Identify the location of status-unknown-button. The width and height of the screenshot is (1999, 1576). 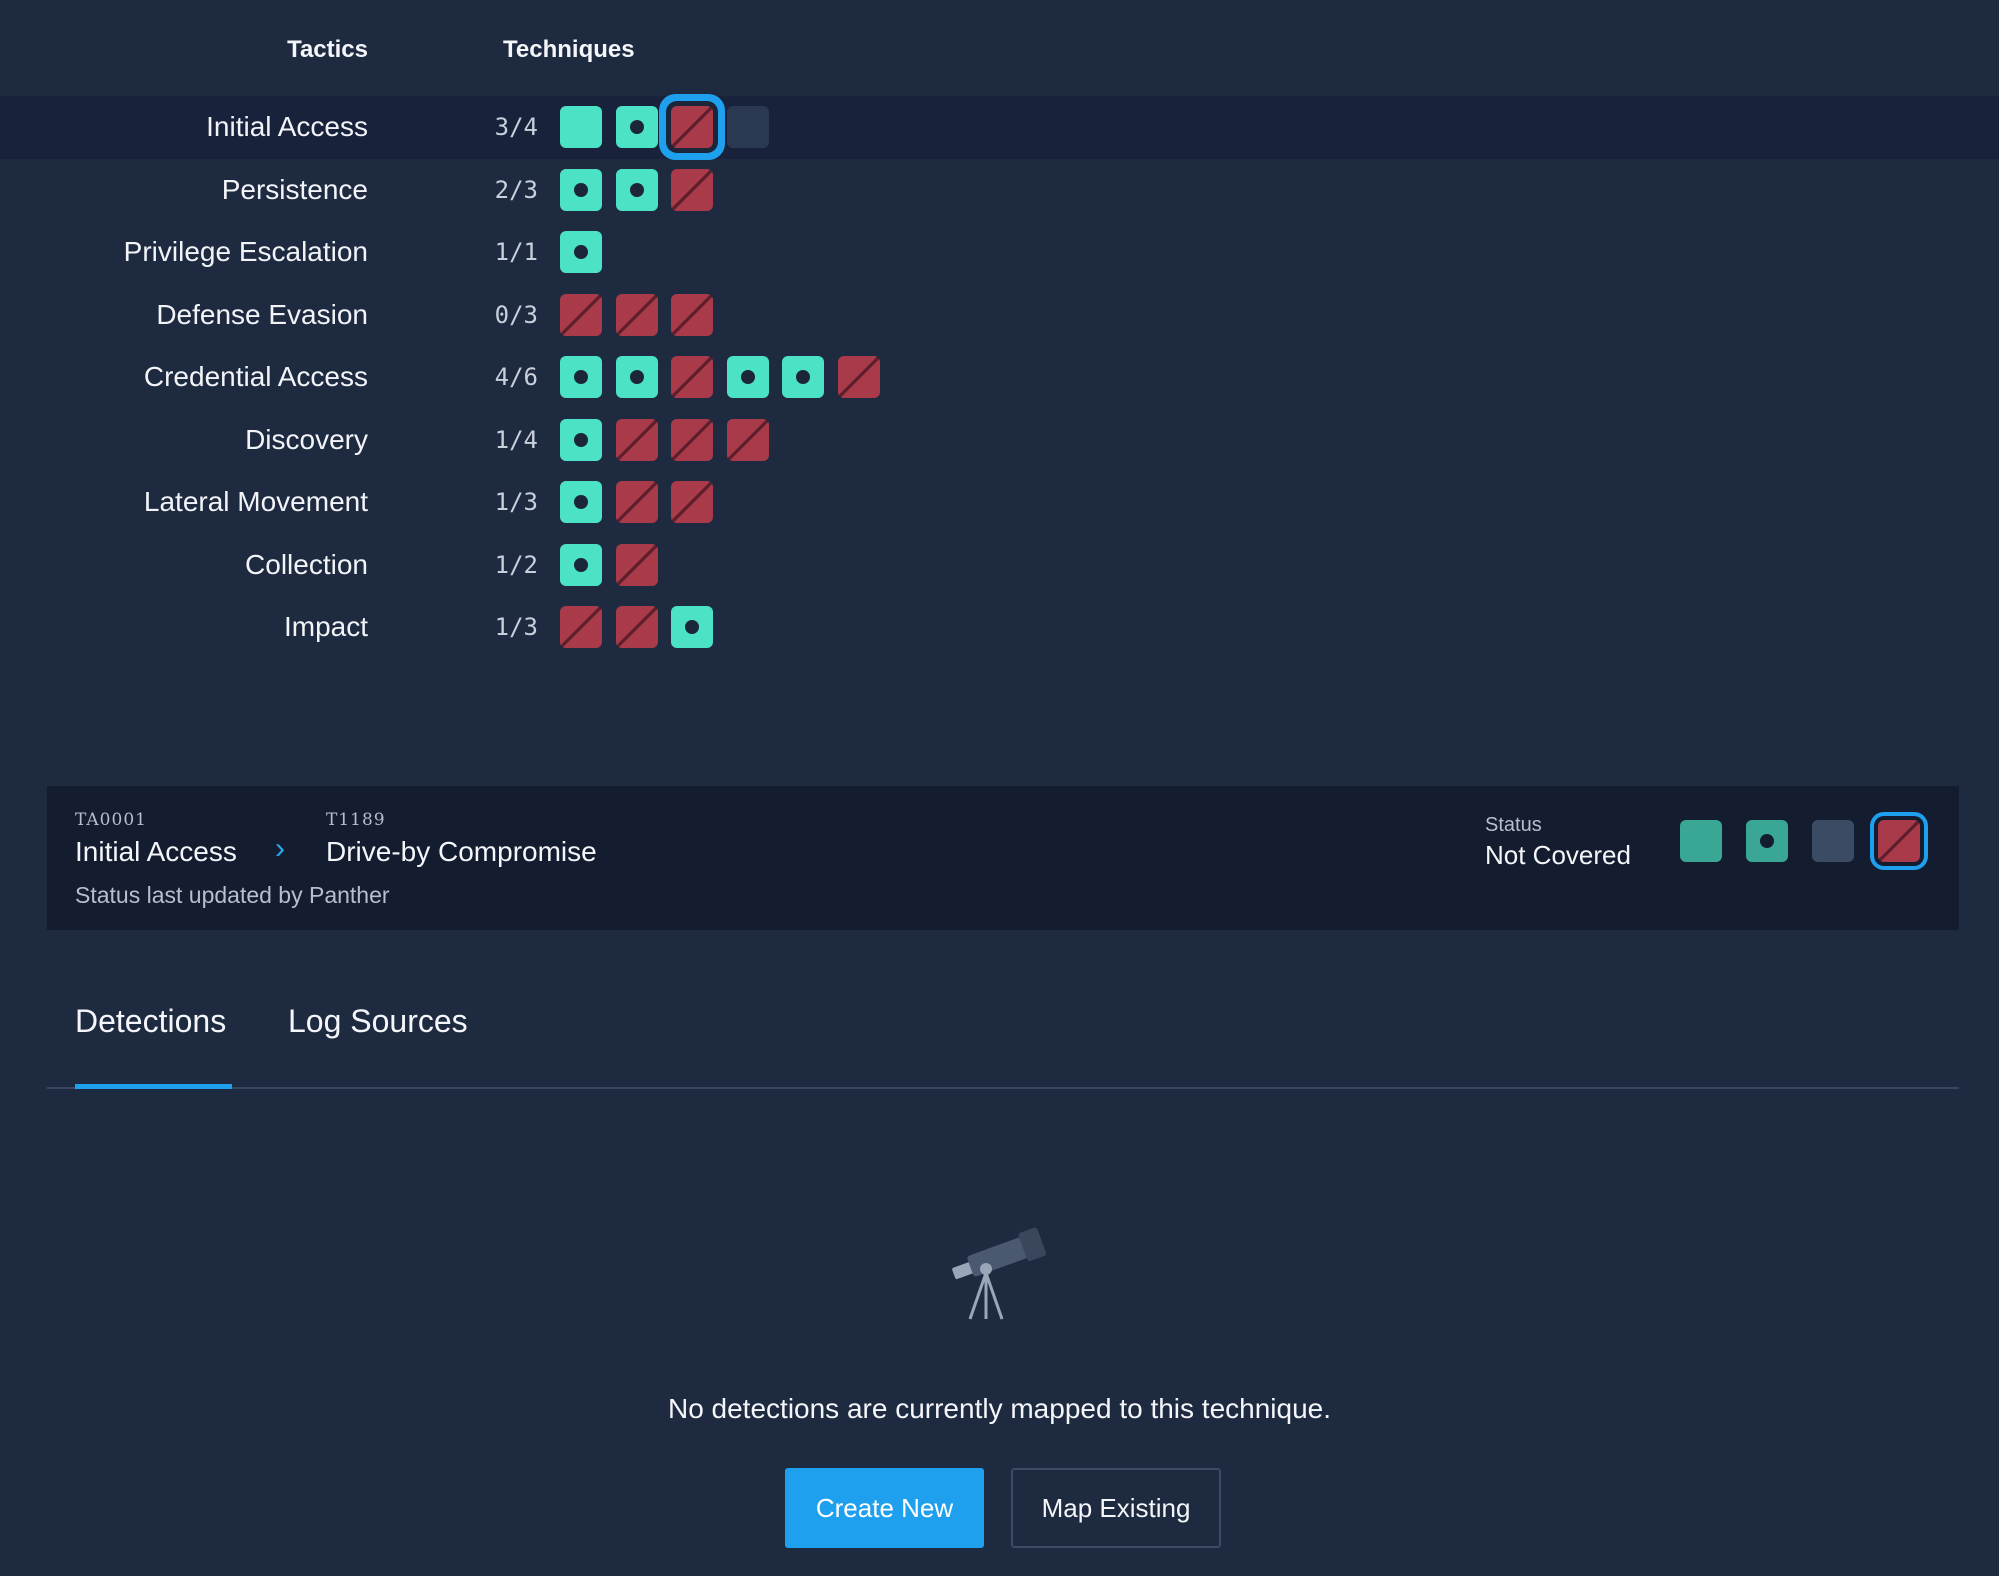
(1833, 841).